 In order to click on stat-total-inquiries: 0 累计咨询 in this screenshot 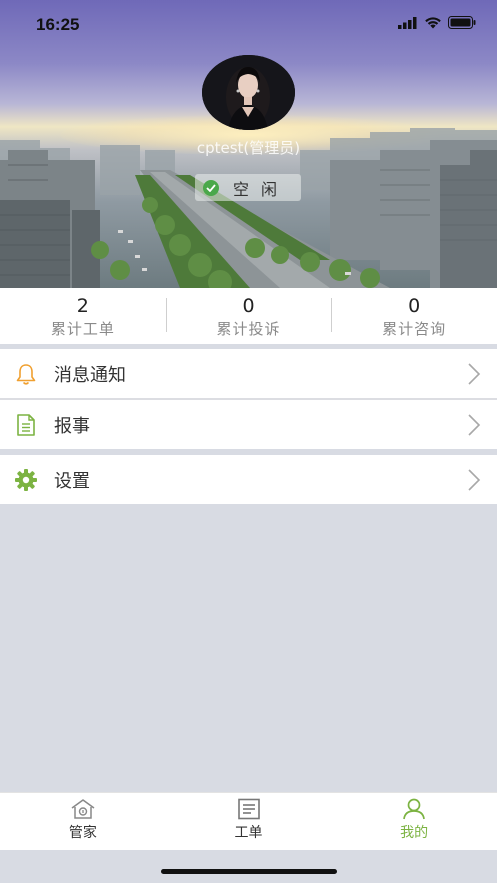, I will do `click(414, 316)`.